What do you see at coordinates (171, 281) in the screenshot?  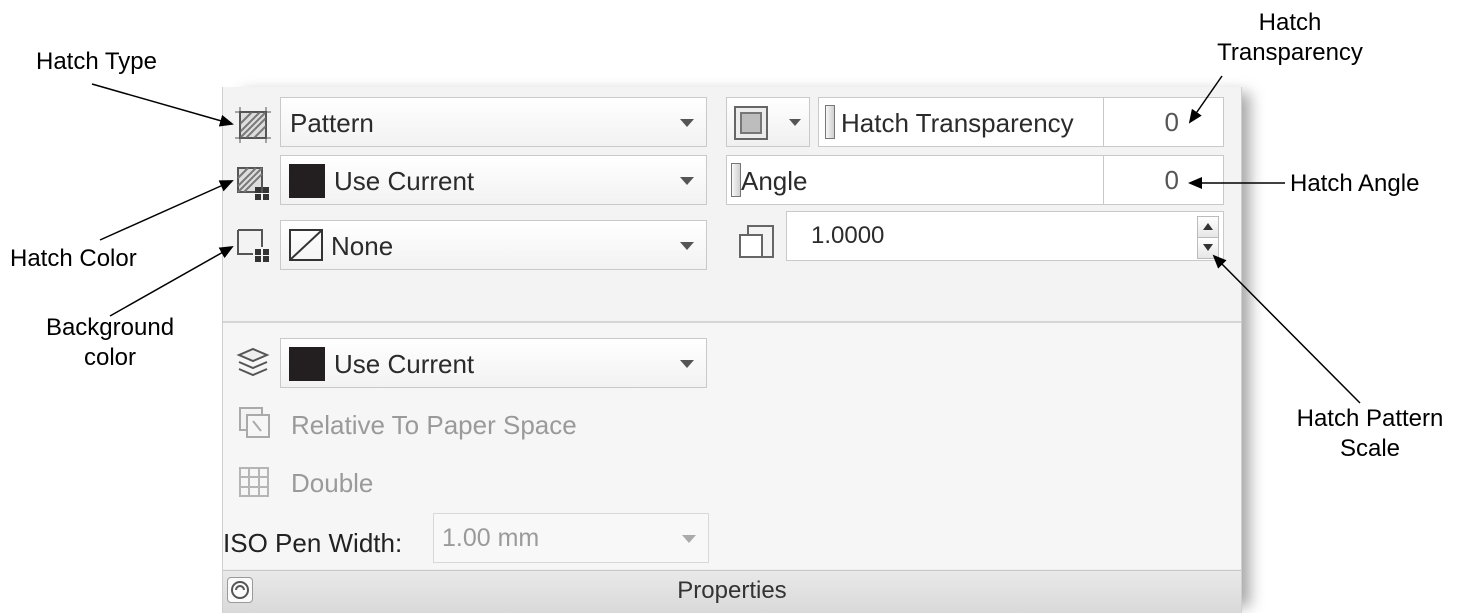 I see `arrow-background-color` at bounding box center [171, 281].